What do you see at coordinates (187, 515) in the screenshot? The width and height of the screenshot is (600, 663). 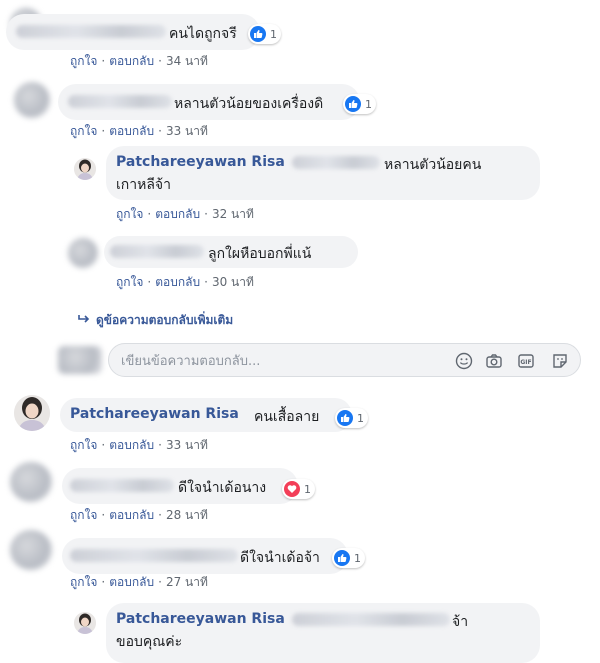 I see `timestamp: 28 นาที` at bounding box center [187, 515].